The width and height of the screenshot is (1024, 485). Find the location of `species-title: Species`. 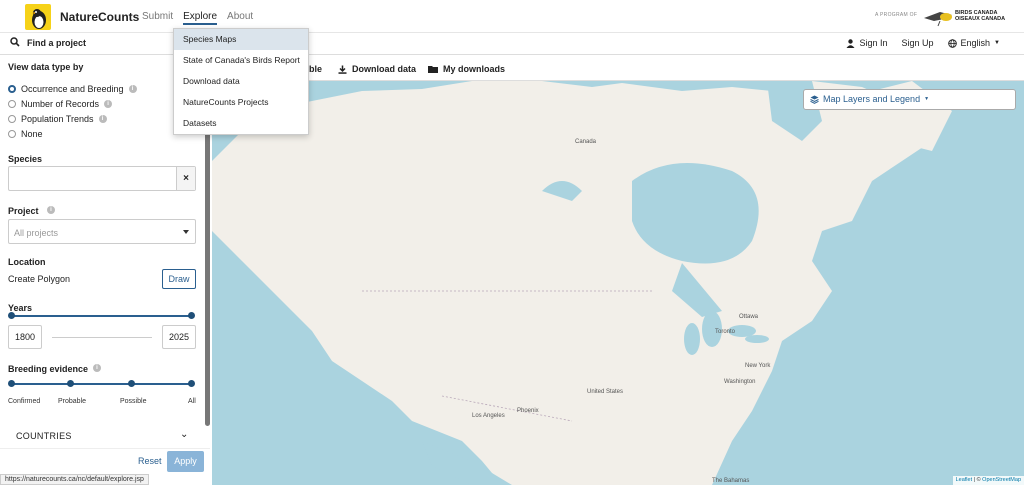

species-title: Species is located at coordinates (25, 159).